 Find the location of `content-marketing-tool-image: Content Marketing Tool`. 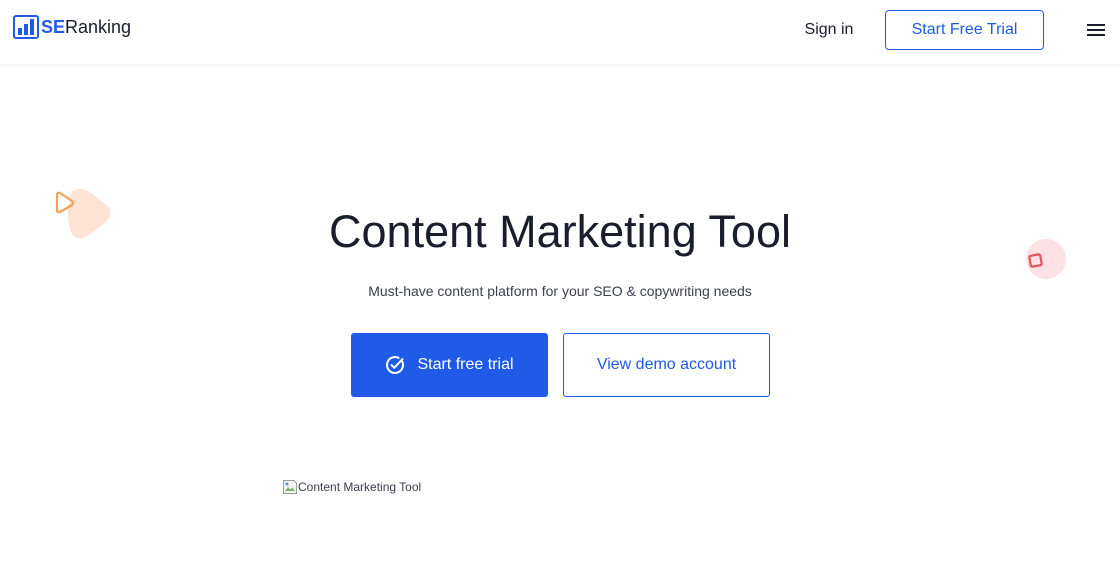

content-marketing-tool-image: Content Marketing Tool is located at coordinates (351, 487).